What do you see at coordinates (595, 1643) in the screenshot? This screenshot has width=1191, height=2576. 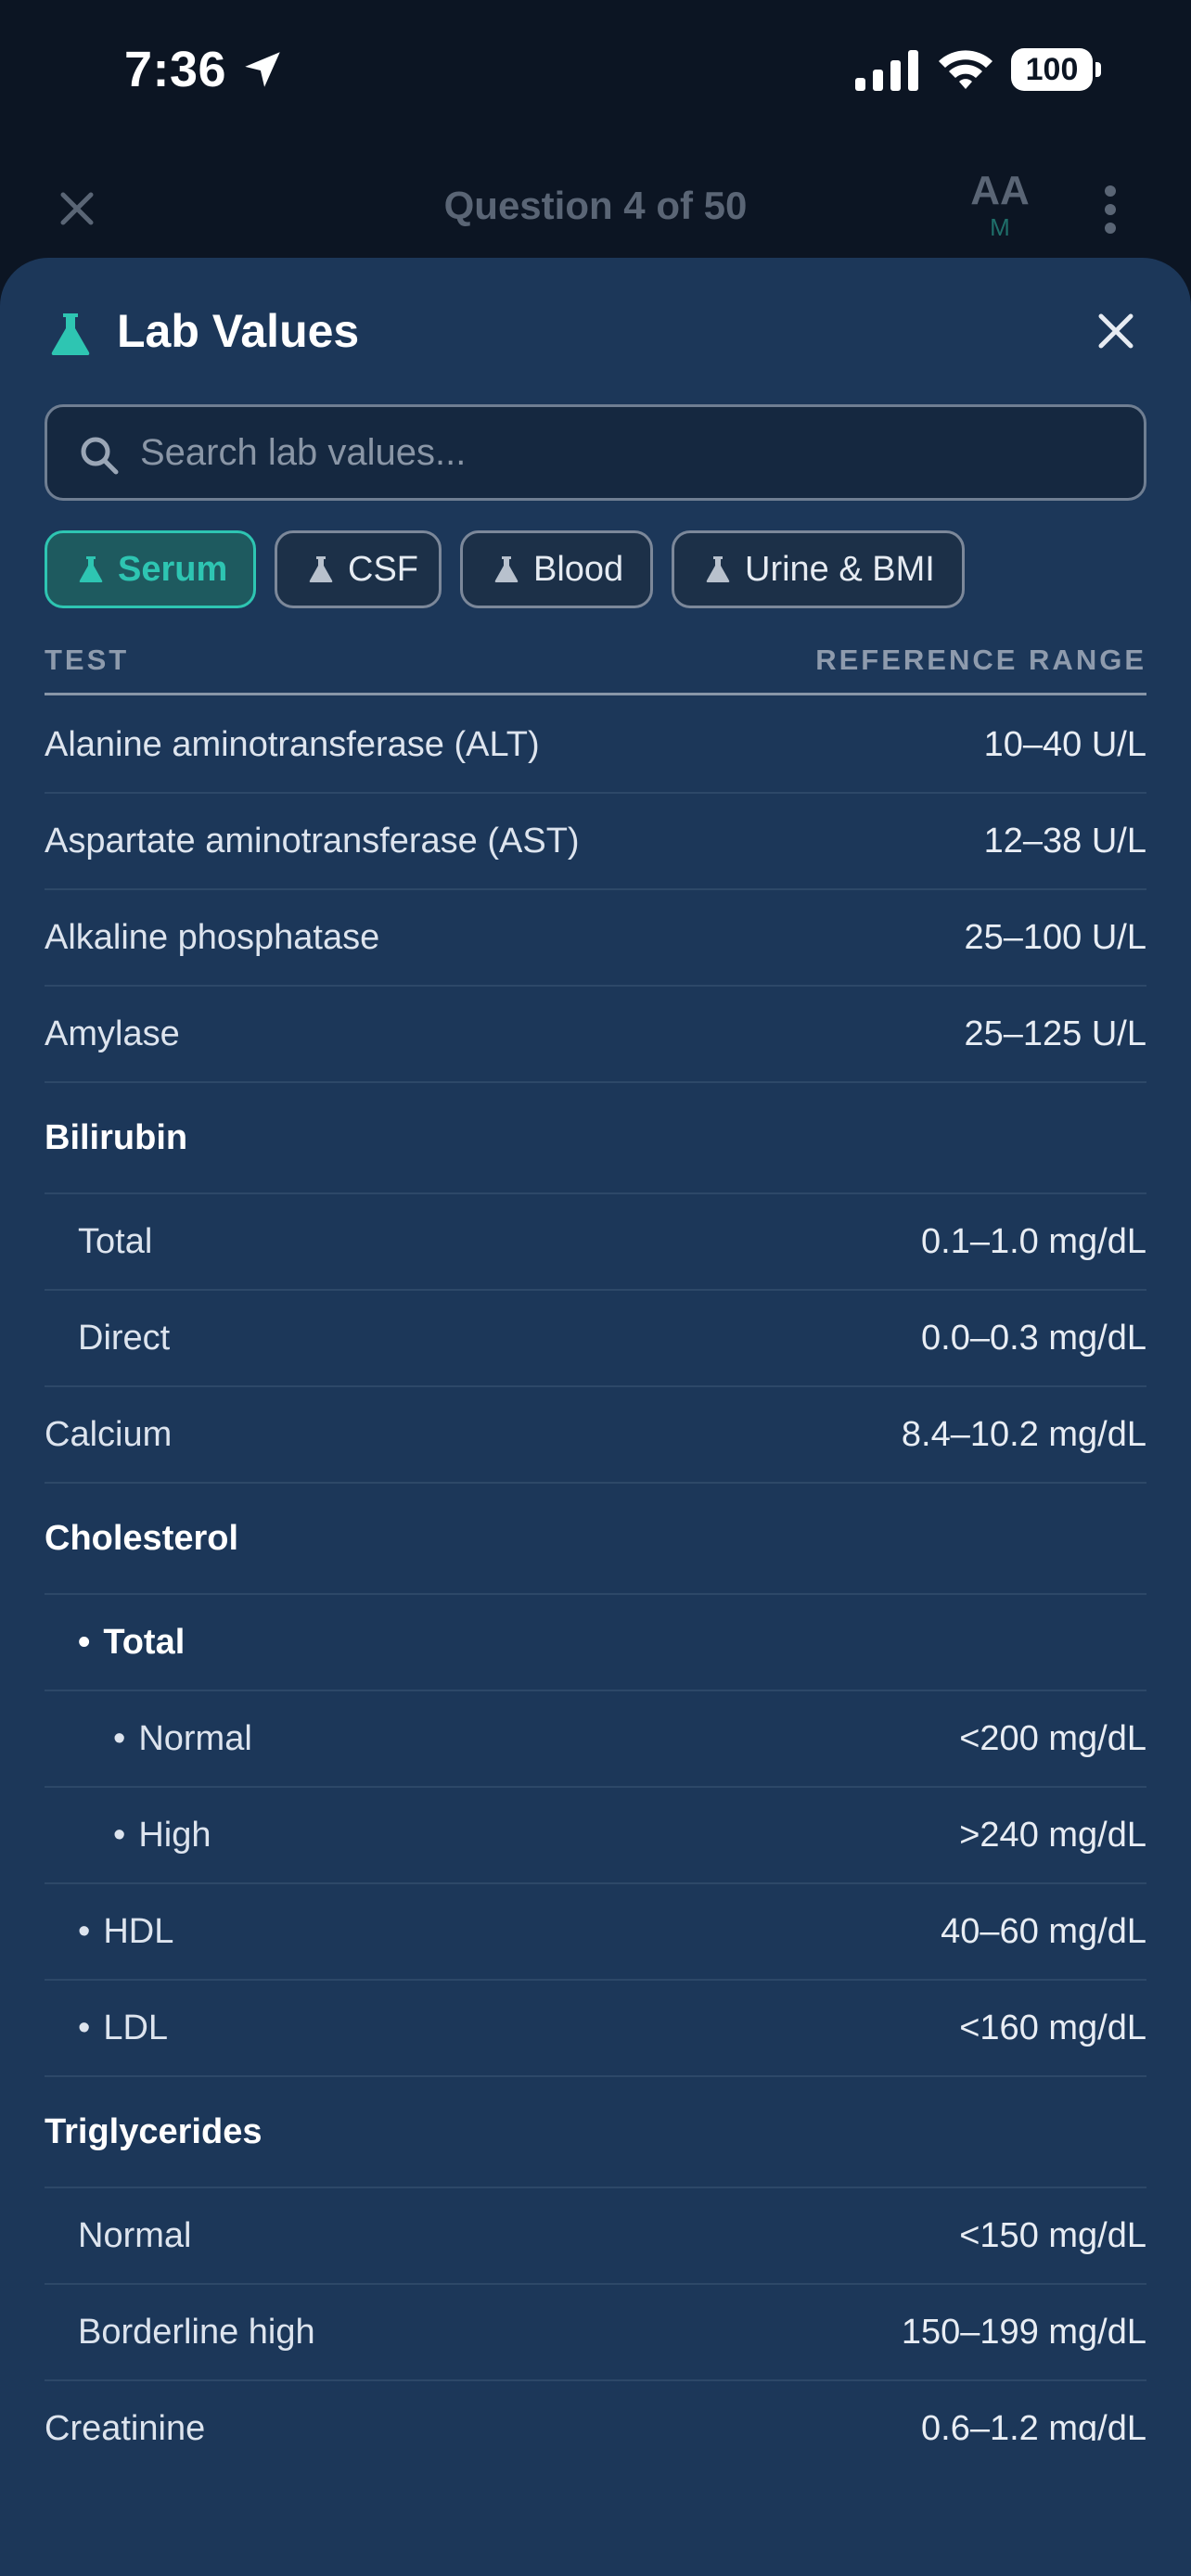 I see `table-row: • Total` at bounding box center [595, 1643].